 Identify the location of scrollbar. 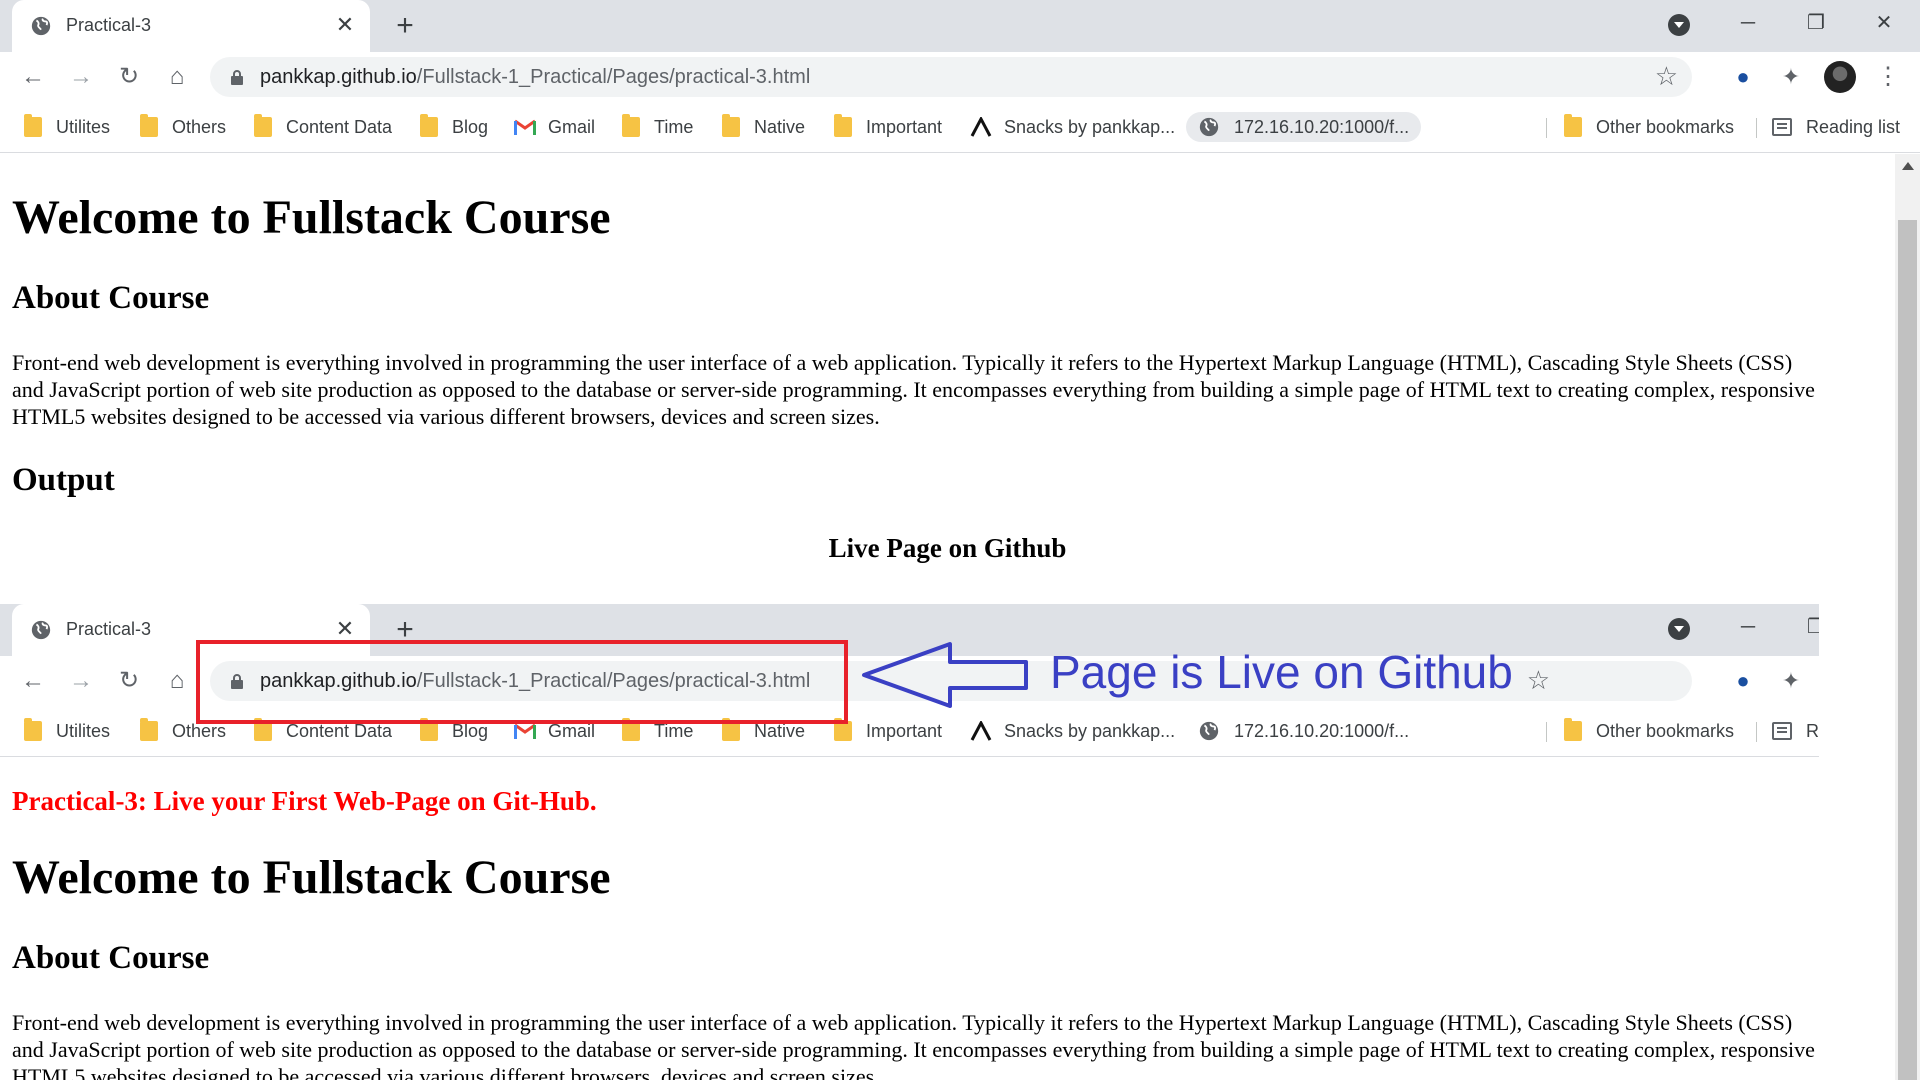
(1907, 617).